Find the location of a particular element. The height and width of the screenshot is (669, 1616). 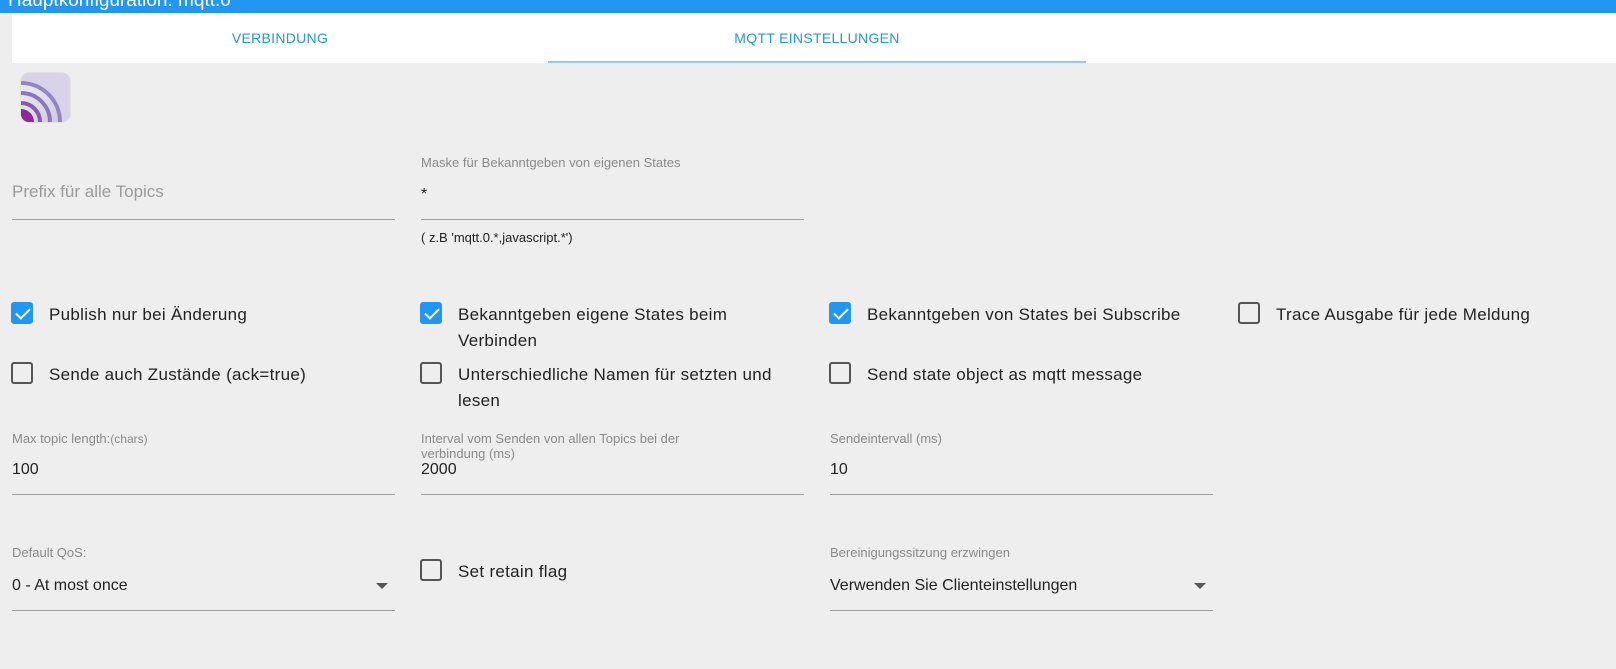

announce-own-states-checkbox is located at coordinates (431, 313).